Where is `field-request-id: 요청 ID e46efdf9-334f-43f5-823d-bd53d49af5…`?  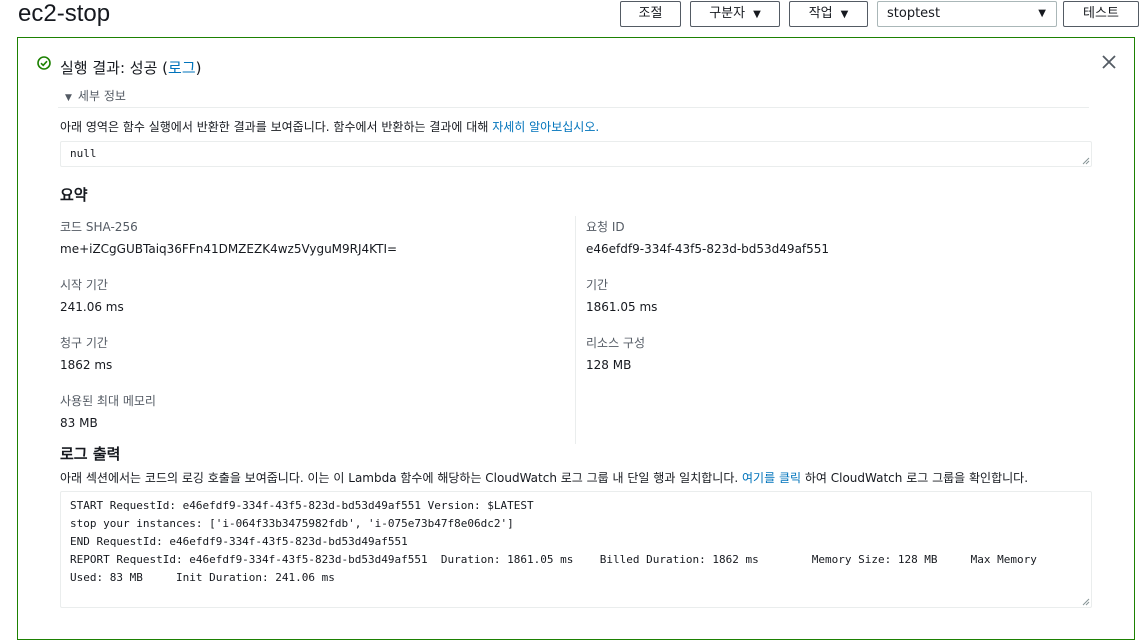 field-request-id: 요청 ID e46efdf9-334f-43f5-823d-bd53d49af5… is located at coordinates (707, 238).